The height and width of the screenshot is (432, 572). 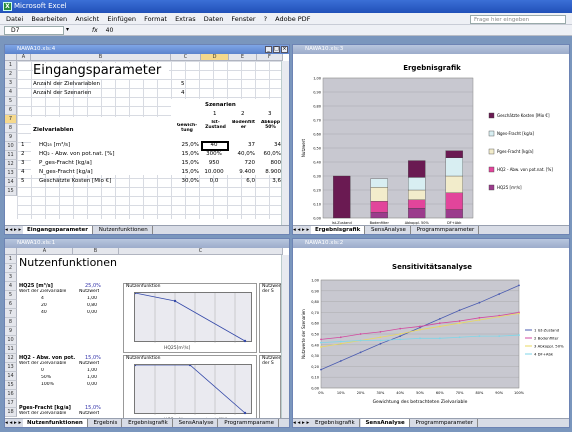 What do you see at coordinates (11, 340) in the screenshot?
I see `row-header: 10` at bounding box center [11, 340].